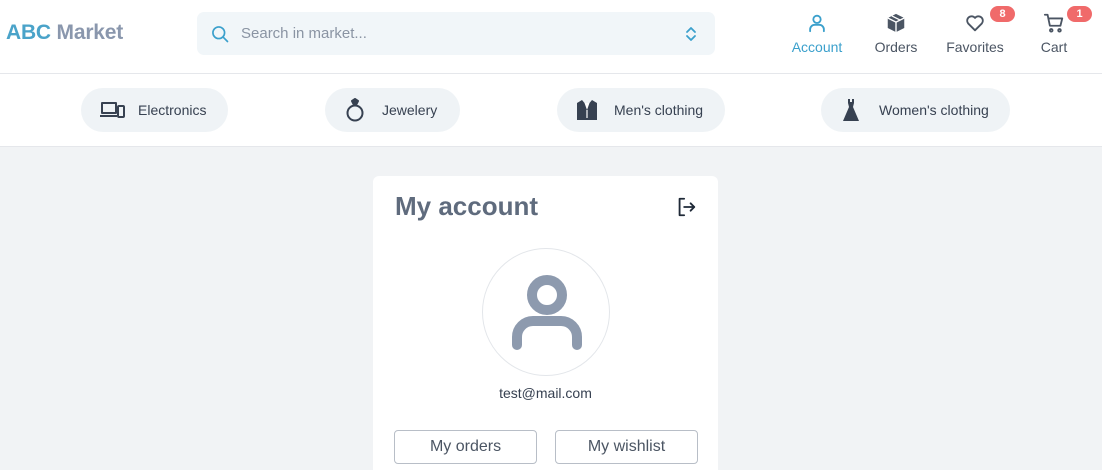 Image resolution: width=1102 pixels, height=470 pixels. I want to click on category-electronics: Electronics, so click(154, 110).